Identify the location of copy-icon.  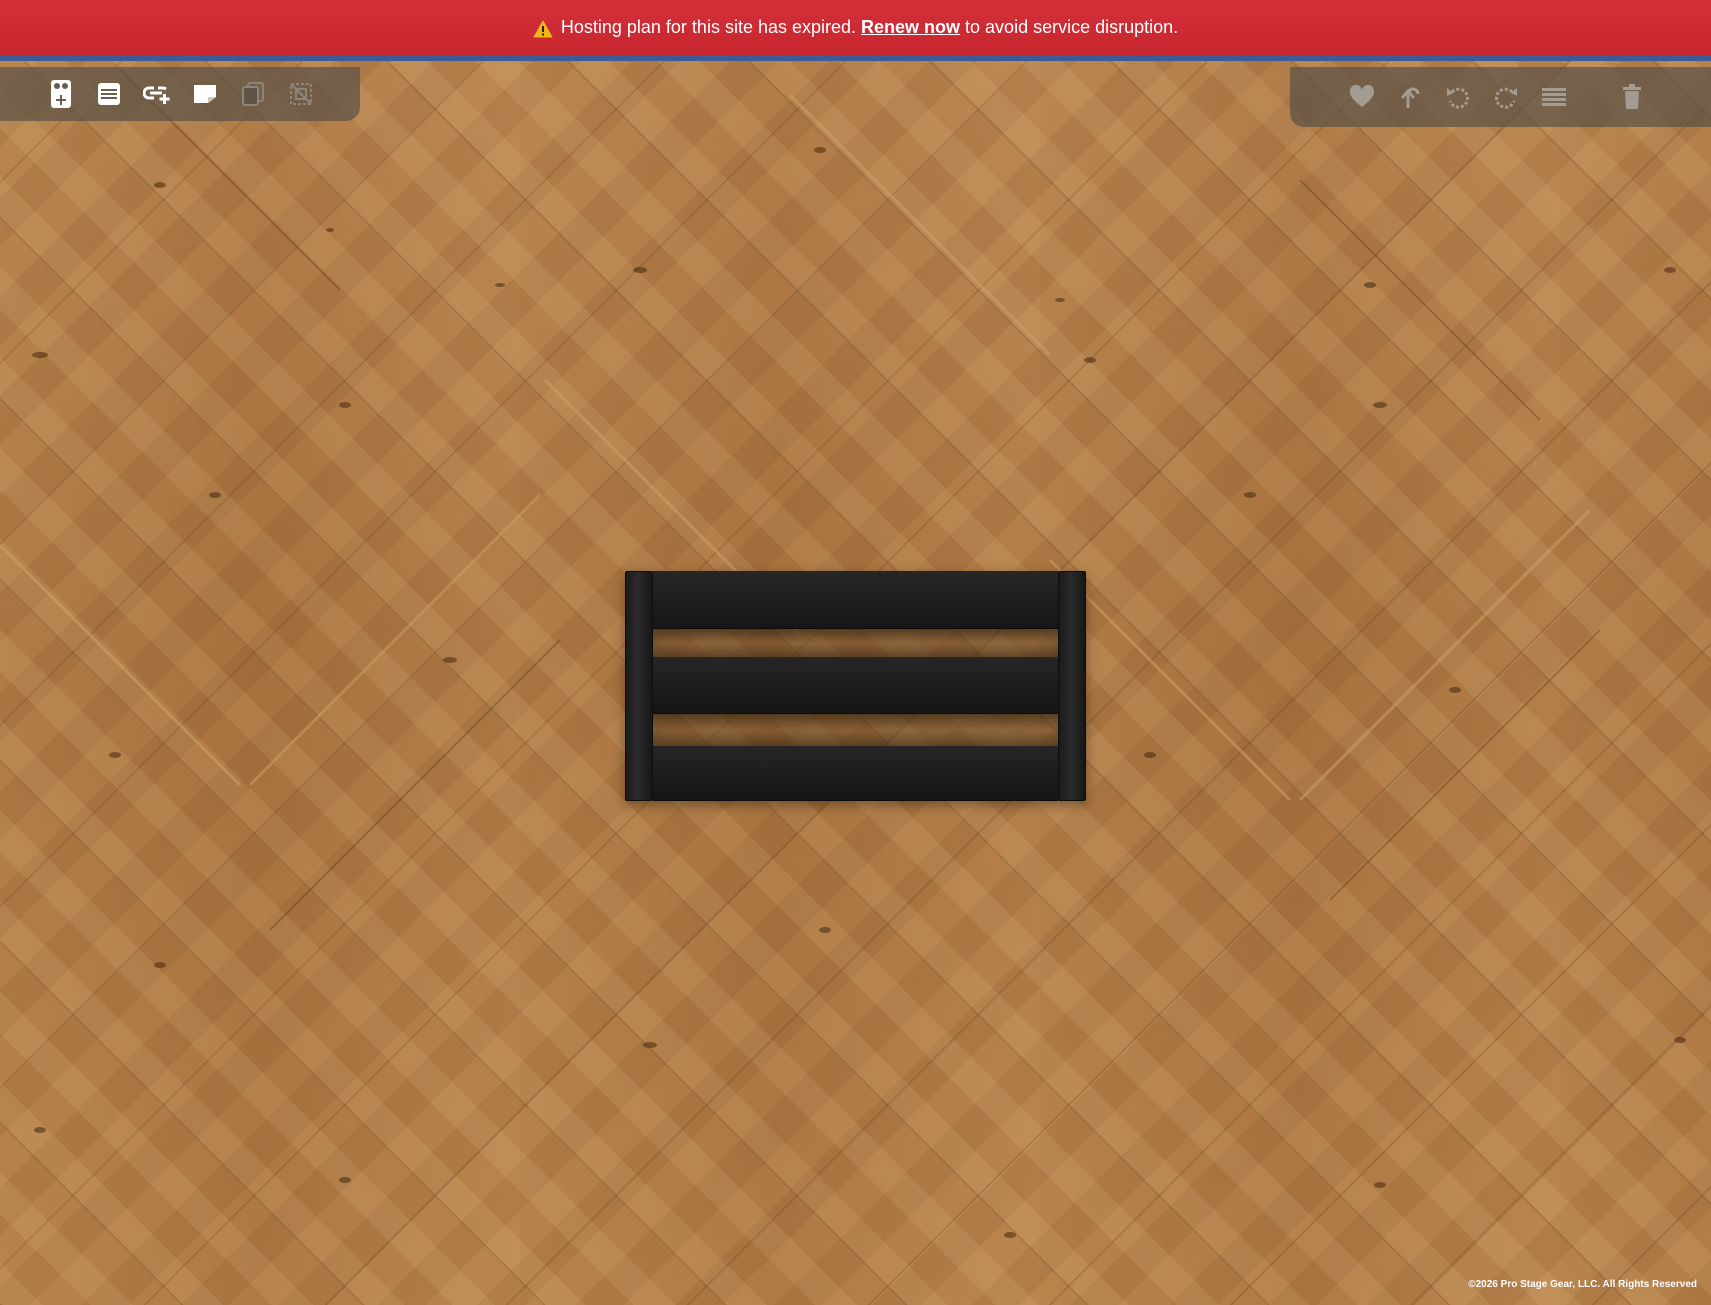
(253, 94).